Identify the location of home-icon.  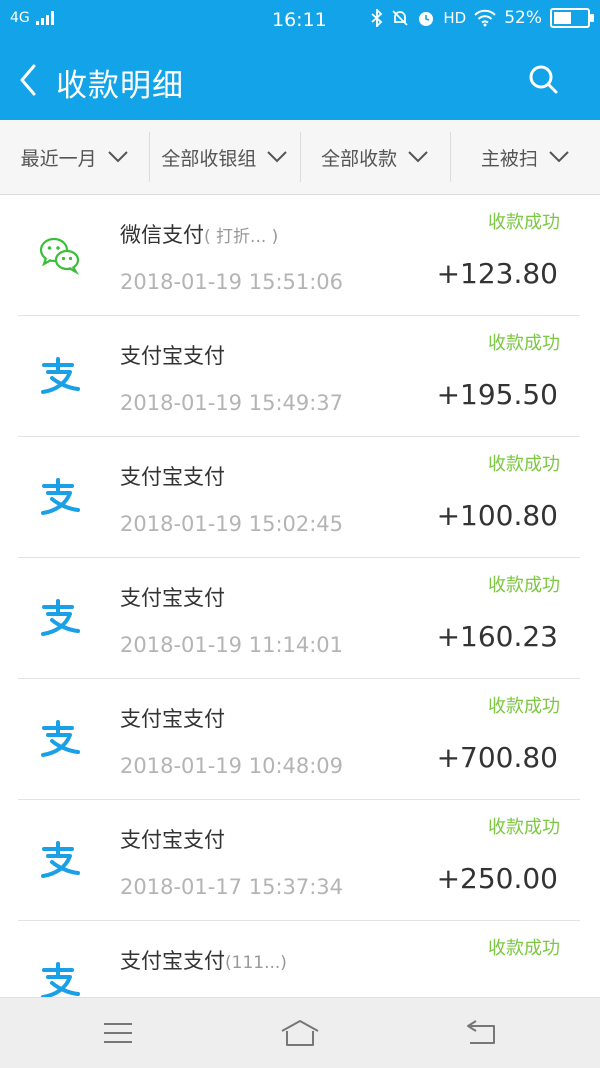
(300, 1033).